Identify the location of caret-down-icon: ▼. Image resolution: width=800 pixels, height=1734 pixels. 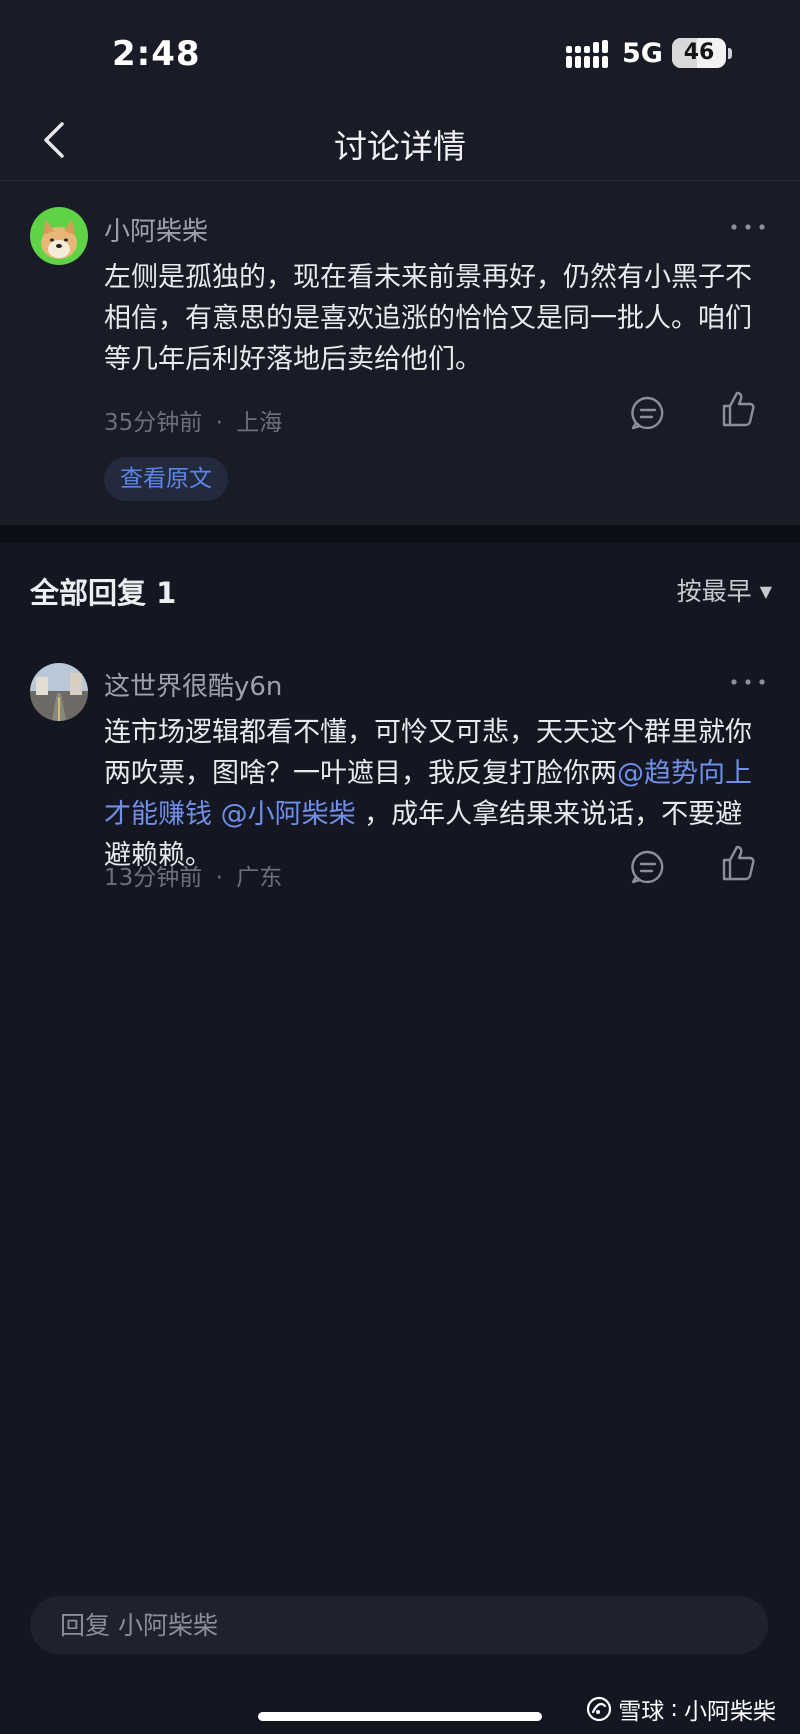
(765, 591).